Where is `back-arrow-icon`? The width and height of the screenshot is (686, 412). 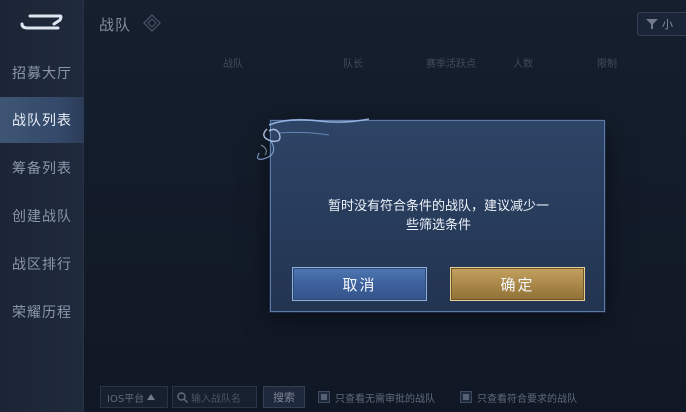 back-arrow-icon is located at coordinates (41, 22).